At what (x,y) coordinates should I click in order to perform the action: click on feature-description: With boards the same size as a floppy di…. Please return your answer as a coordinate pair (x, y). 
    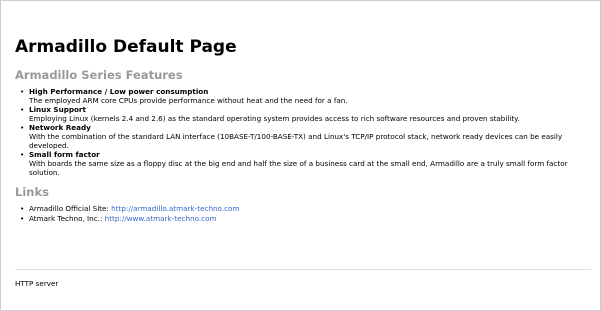
    Looking at the image, I should click on (298, 168).